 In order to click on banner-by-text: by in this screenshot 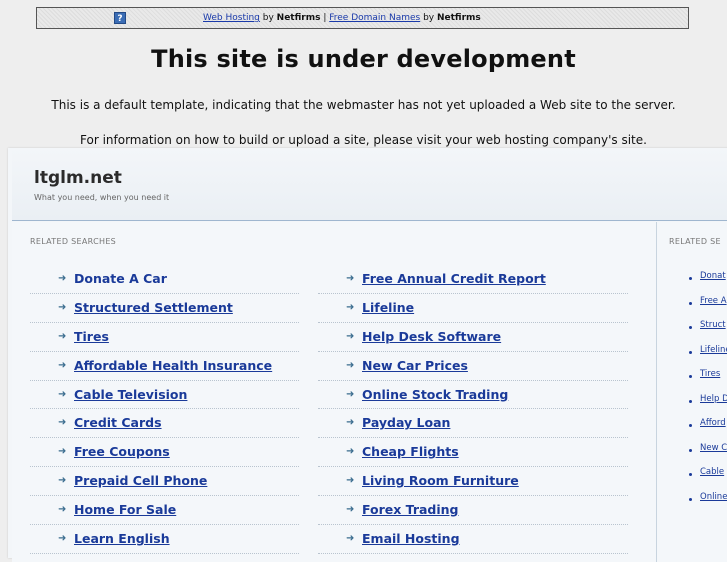, I will do `click(268, 18)`.